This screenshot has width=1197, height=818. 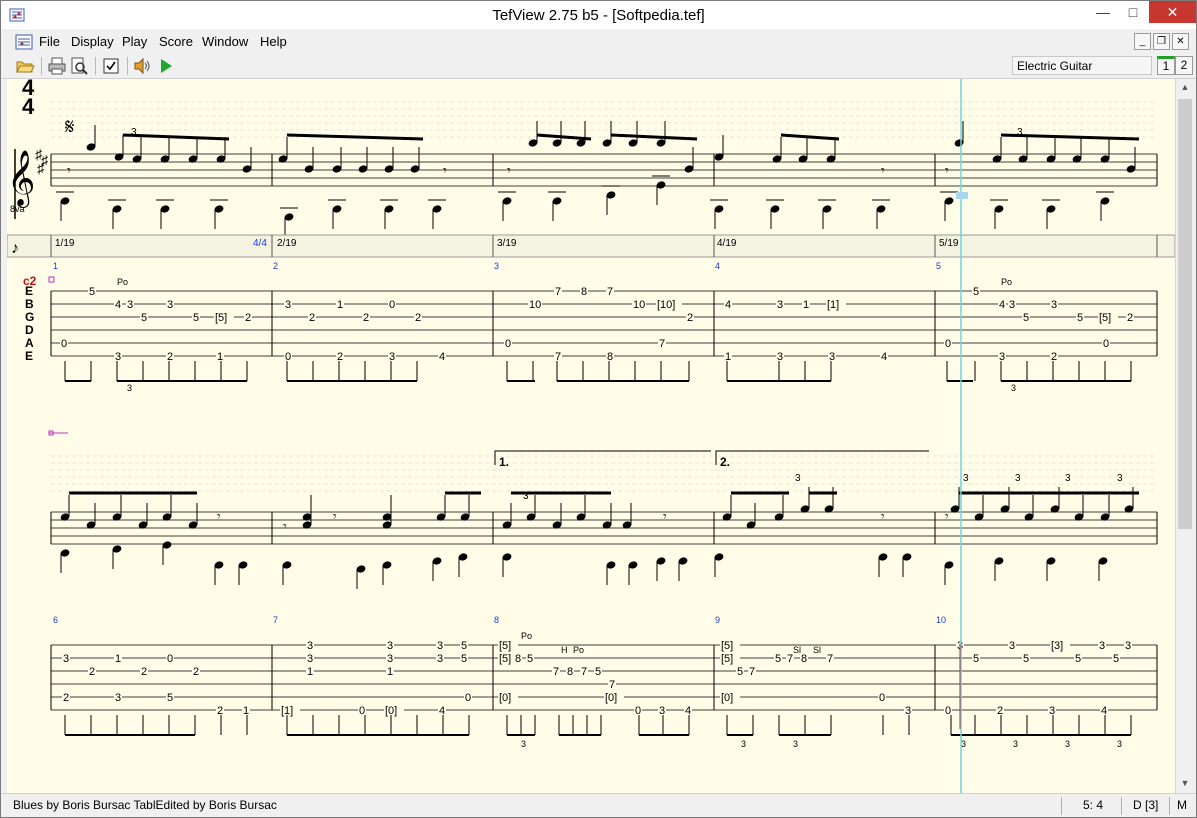 What do you see at coordinates (65, 243) in the screenshot?
I see `timeline-label: 1/19` at bounding box center [65, 243].